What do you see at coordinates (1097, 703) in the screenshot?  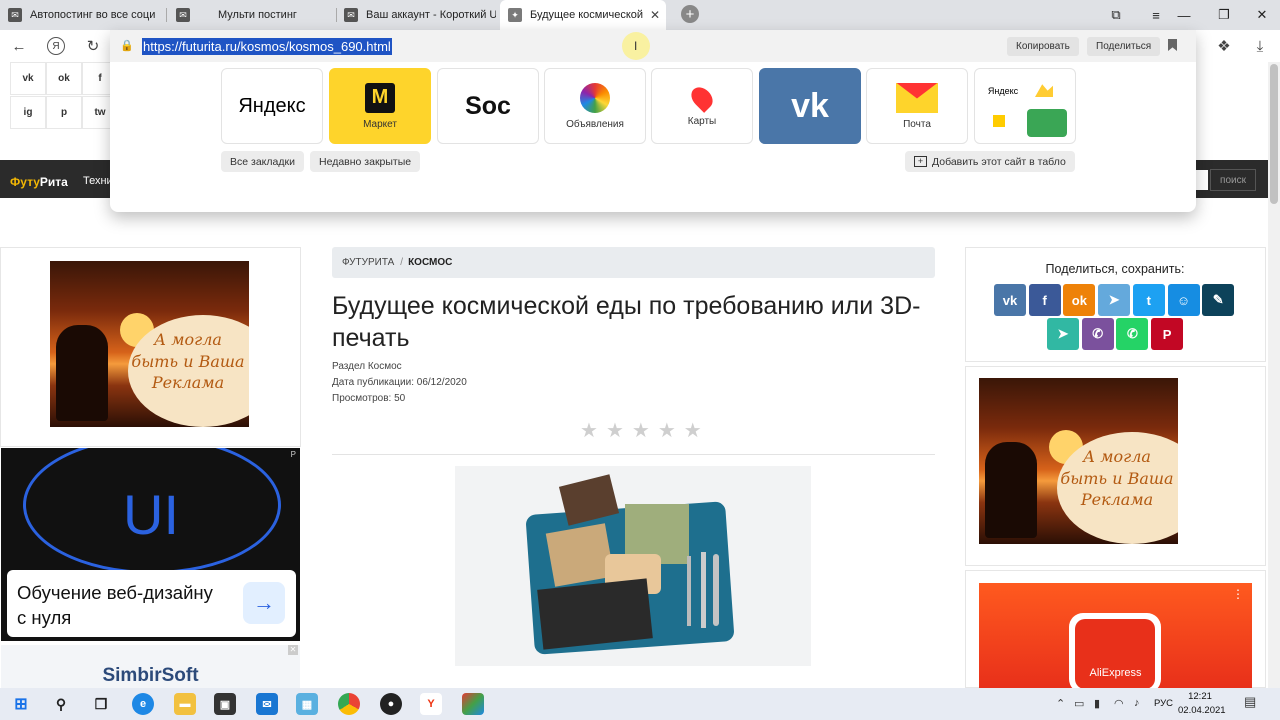 I see `battery-icon: ▮` at bounding box center [1097, 703].